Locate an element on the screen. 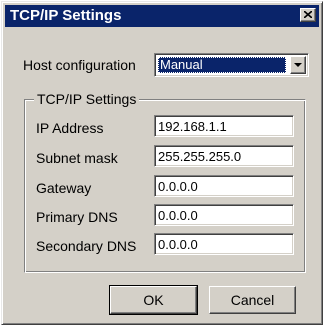 The height and width of the screenshot is (327, 324). host-configuration-selected-value: Manual is located at coordinates (222, 65).